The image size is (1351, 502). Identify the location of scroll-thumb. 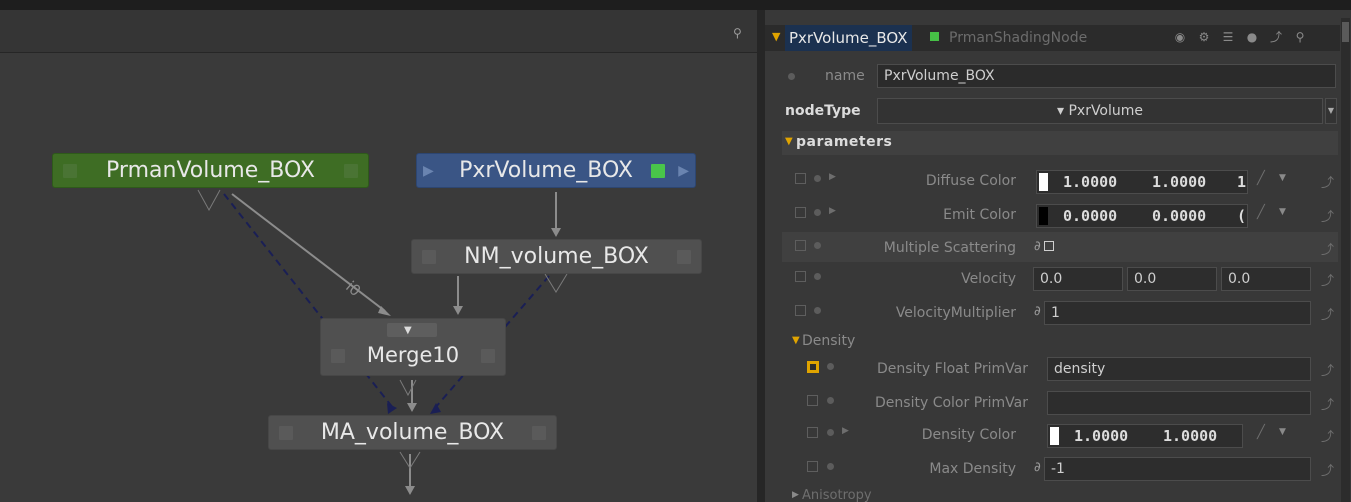
(1345, 32).